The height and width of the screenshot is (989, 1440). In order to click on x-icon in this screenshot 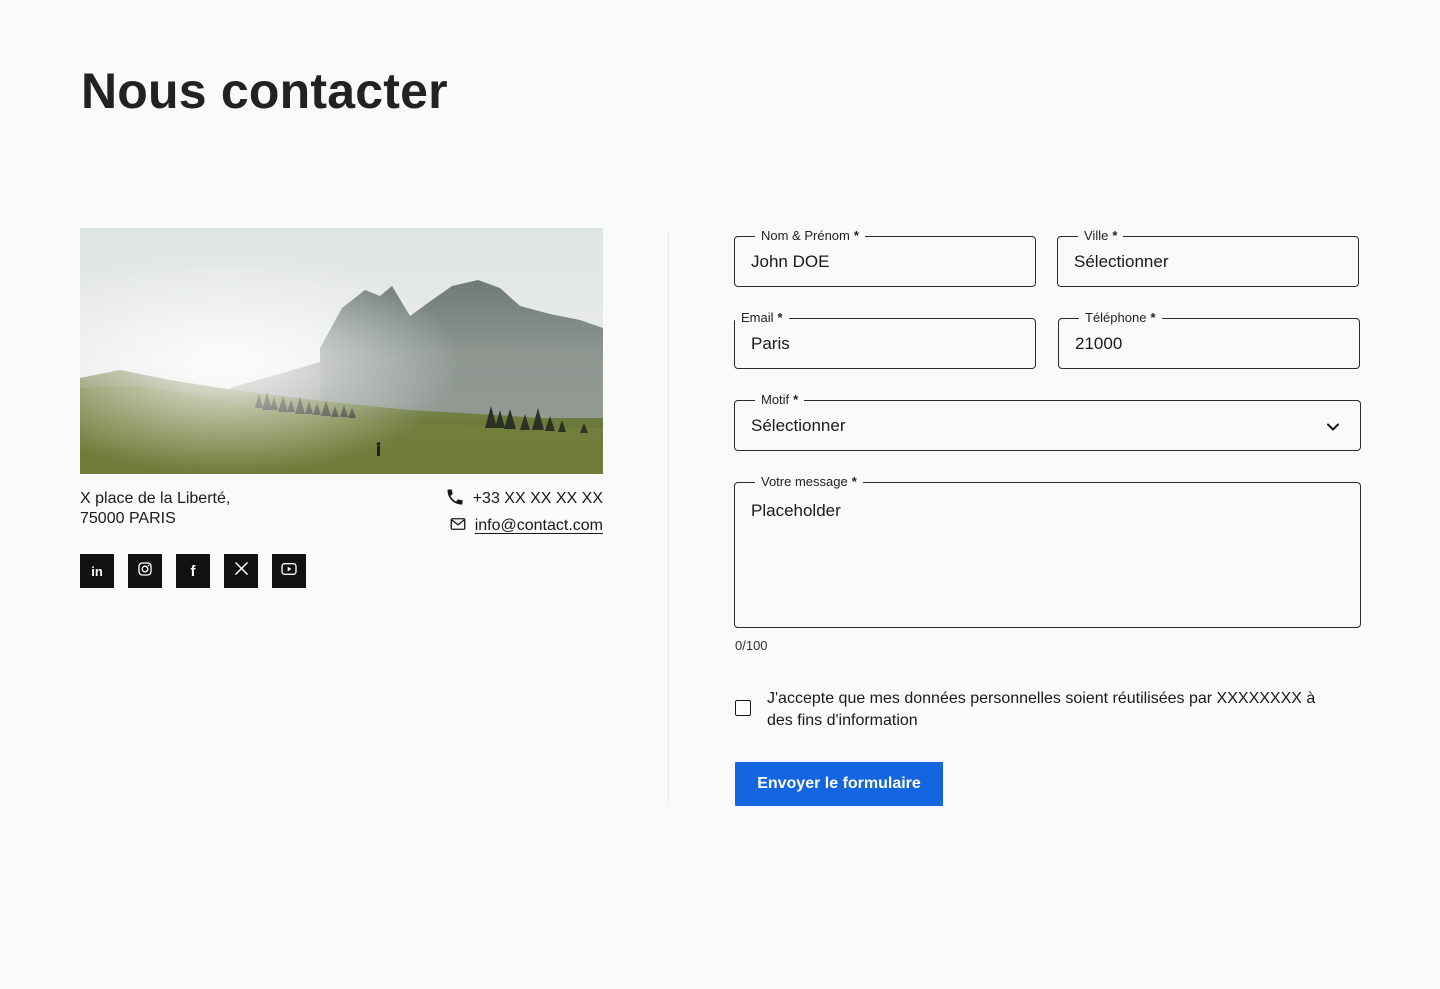, I will do `click(241, 571)`.